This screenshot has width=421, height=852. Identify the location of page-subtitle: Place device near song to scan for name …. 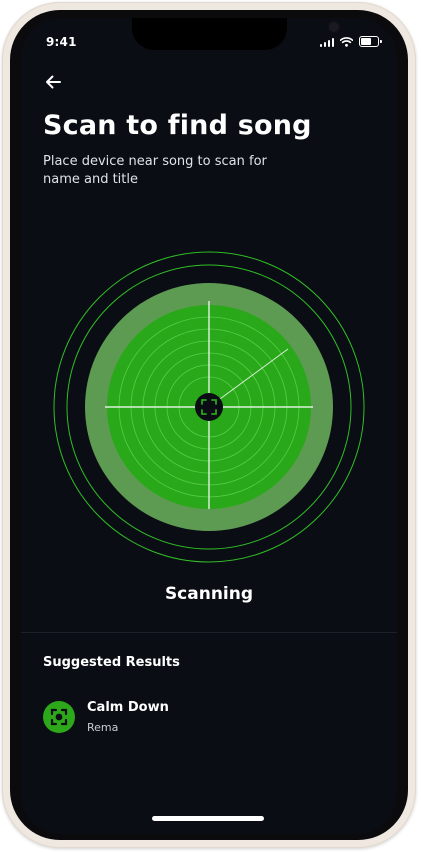
(155, 170).